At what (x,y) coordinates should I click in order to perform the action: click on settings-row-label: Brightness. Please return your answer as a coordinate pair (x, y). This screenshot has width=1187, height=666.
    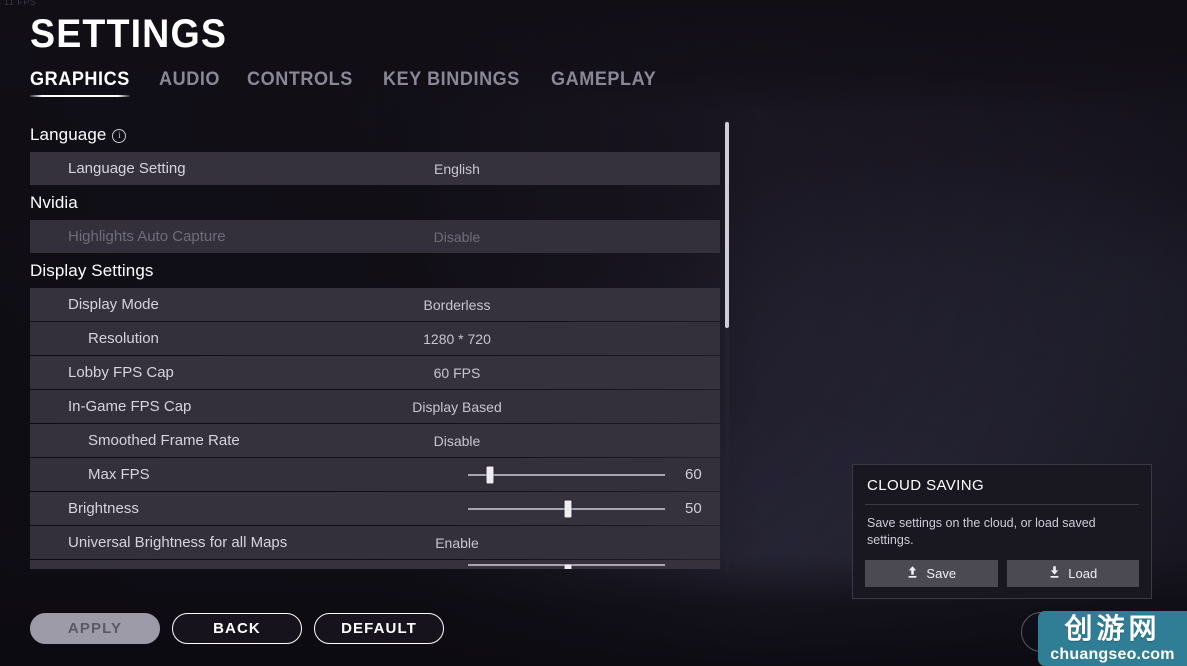
    Looking at the image, I should click on (103, 508).